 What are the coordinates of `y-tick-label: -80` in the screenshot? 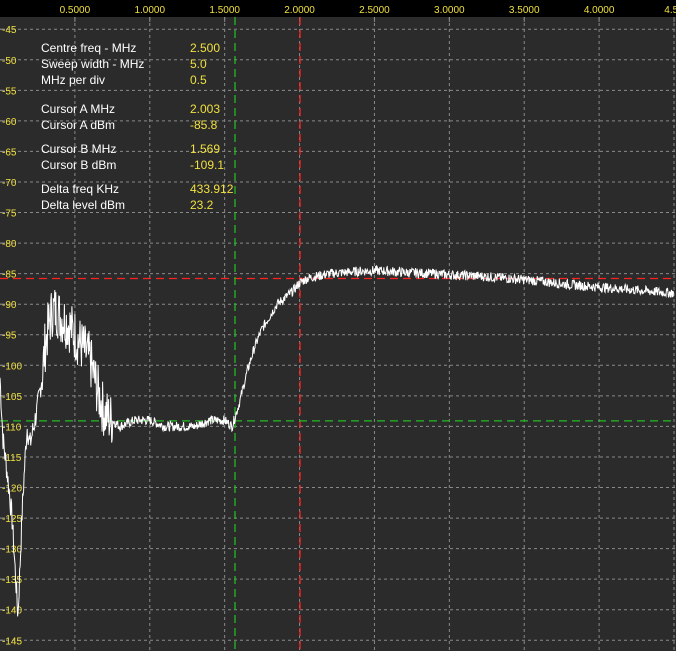 It's located at (9, 244).